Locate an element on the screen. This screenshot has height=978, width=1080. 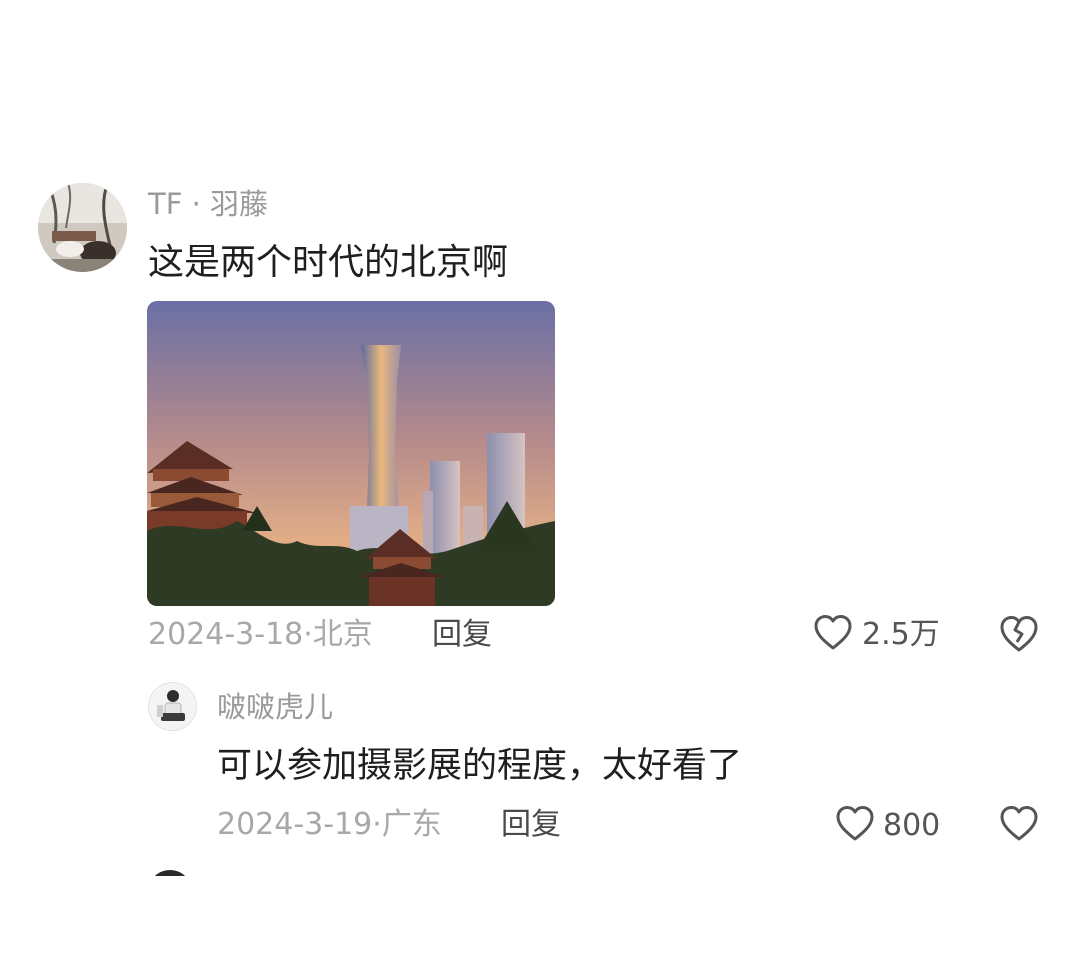
comment-meta: 2024-3-19·广东 is located at coordinates (329, 825).